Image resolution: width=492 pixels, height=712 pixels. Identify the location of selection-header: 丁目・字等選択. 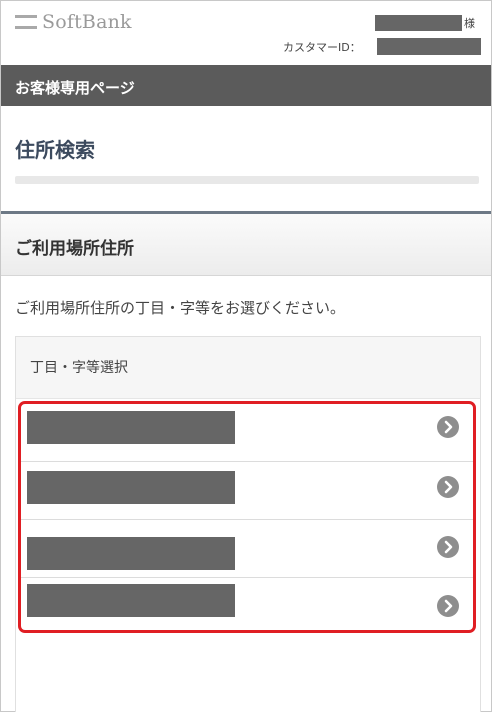
(248, 368).